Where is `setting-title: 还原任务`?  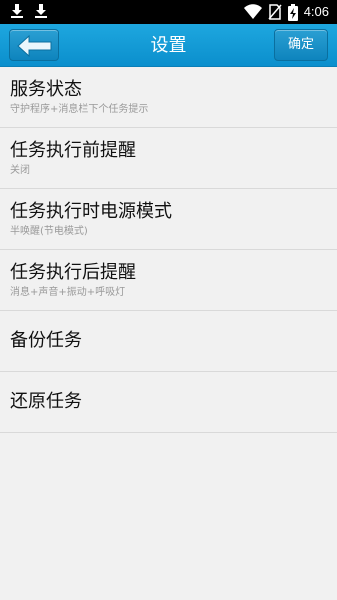 setting-title: 还原任务 is located at coordinates (46, 401).